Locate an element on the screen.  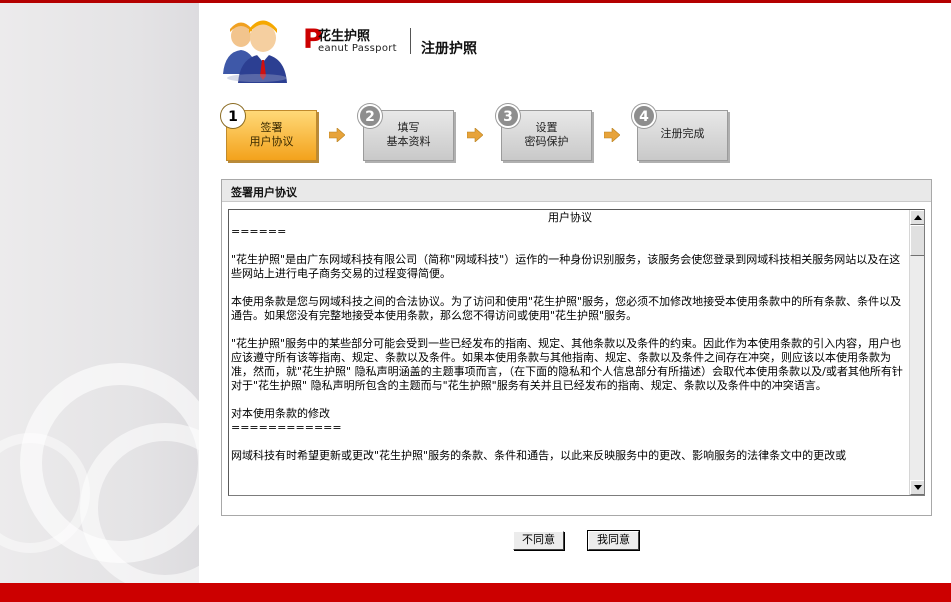
step-label: 设置 密码保护 is located at coordinates (546, 135).